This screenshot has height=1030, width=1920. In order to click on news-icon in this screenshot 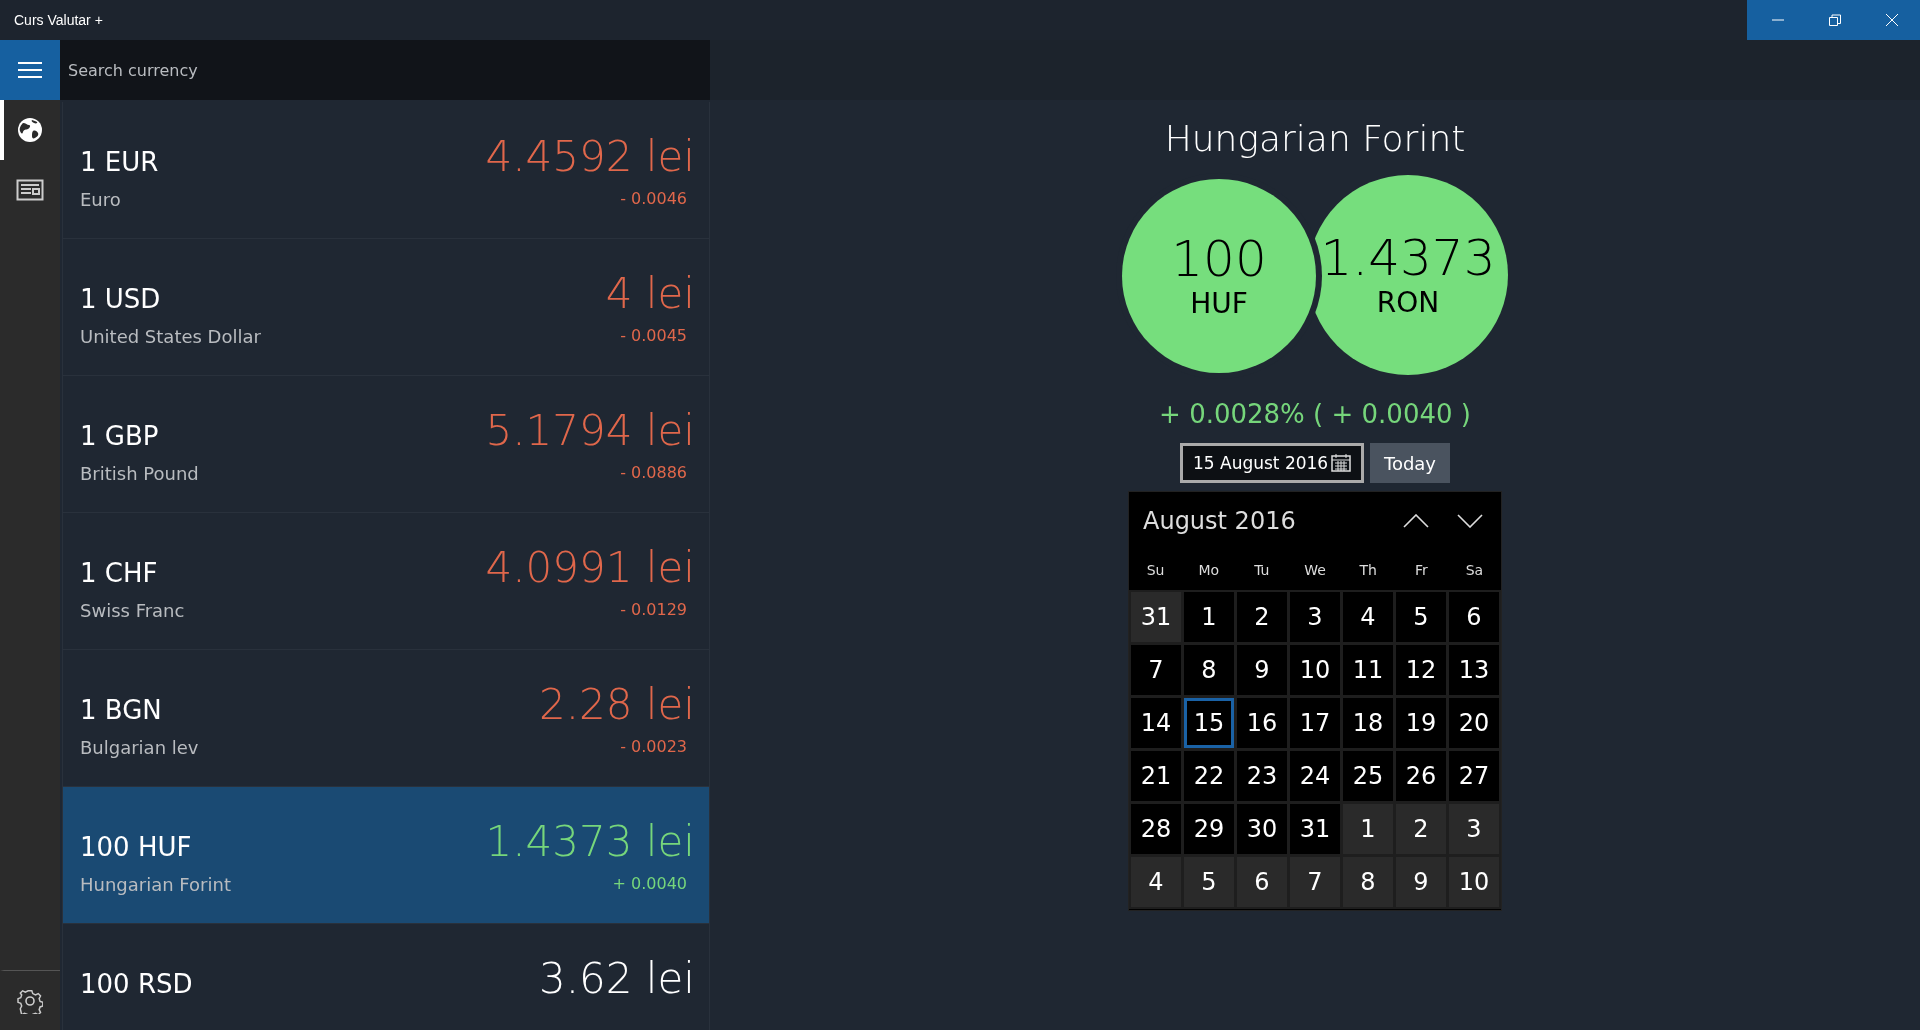, I will do `click(30, 190)`.